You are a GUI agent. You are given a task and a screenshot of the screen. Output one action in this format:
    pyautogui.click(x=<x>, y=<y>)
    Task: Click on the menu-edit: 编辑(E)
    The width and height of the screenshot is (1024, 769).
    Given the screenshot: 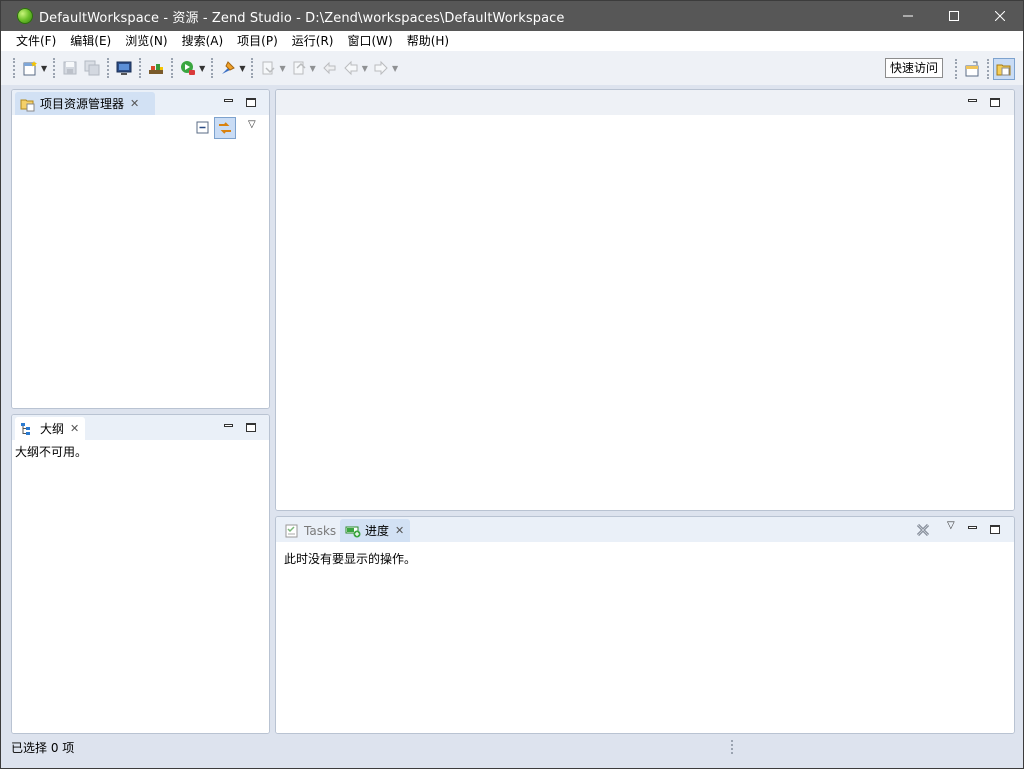 What is the action you would take?
    pyautogui.click(x=90, y=41)
    